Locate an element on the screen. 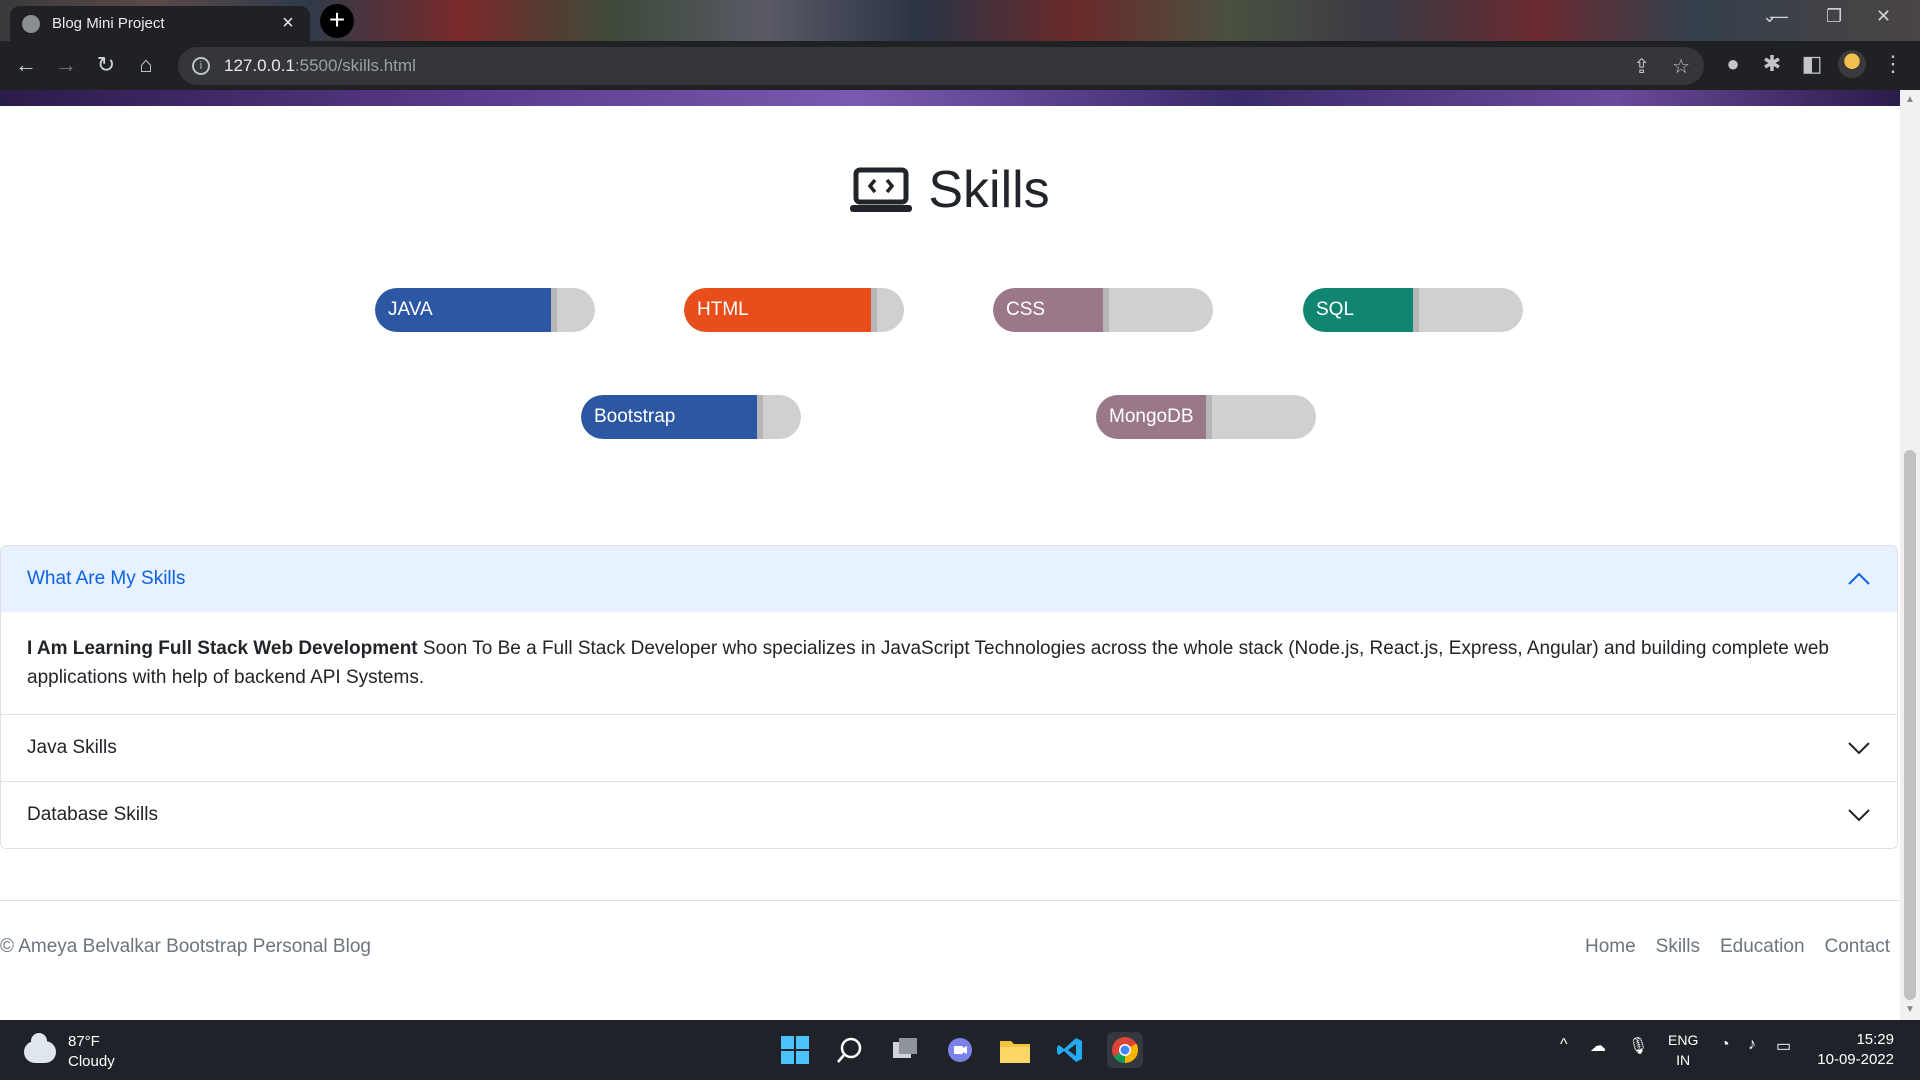  url-host: 127.0.0.1 is located at coordinates (259, 65).